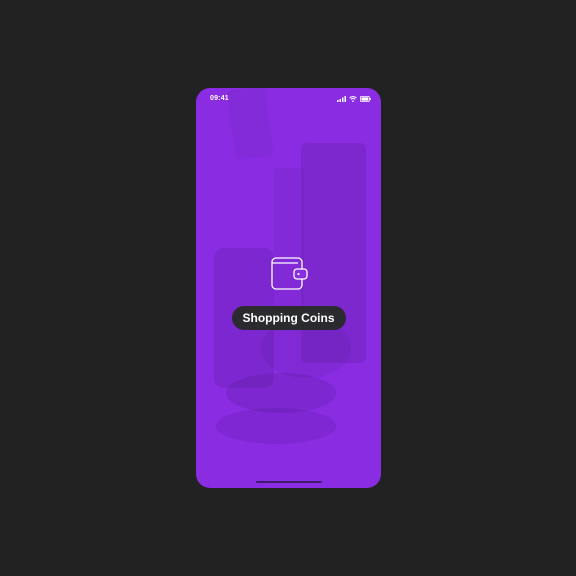 The image size is (576, 576). Describe the element at coordinates (289, 482) in the screenshot. I see `home-indicator` at that location.